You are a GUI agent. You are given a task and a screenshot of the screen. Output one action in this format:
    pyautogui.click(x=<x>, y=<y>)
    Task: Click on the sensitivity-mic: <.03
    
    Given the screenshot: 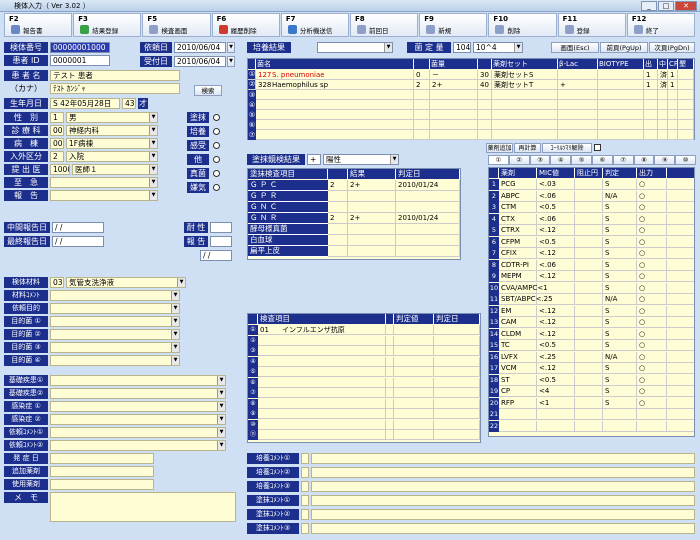 What is the action you would take?
    pyautogui.click(x=556, y=184)
    